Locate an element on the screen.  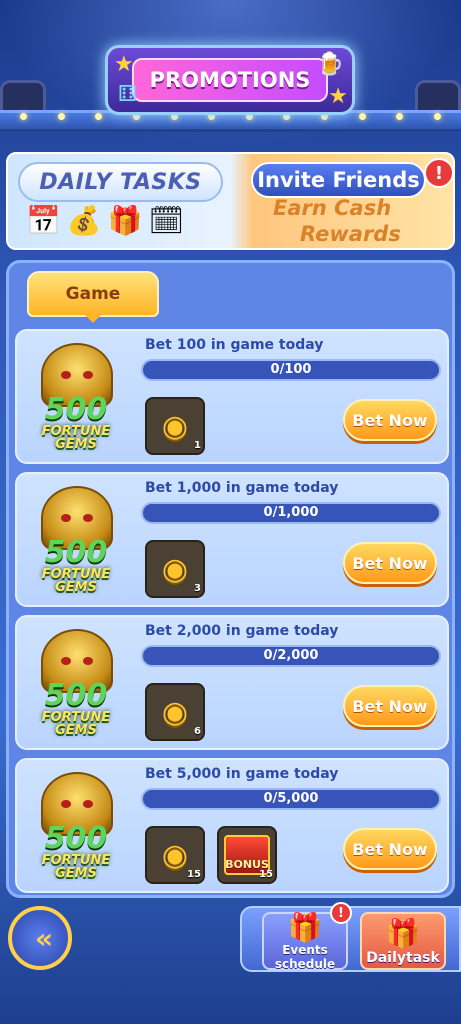
progress-bar: 0/2,000 is located at coordinates (291, 656).